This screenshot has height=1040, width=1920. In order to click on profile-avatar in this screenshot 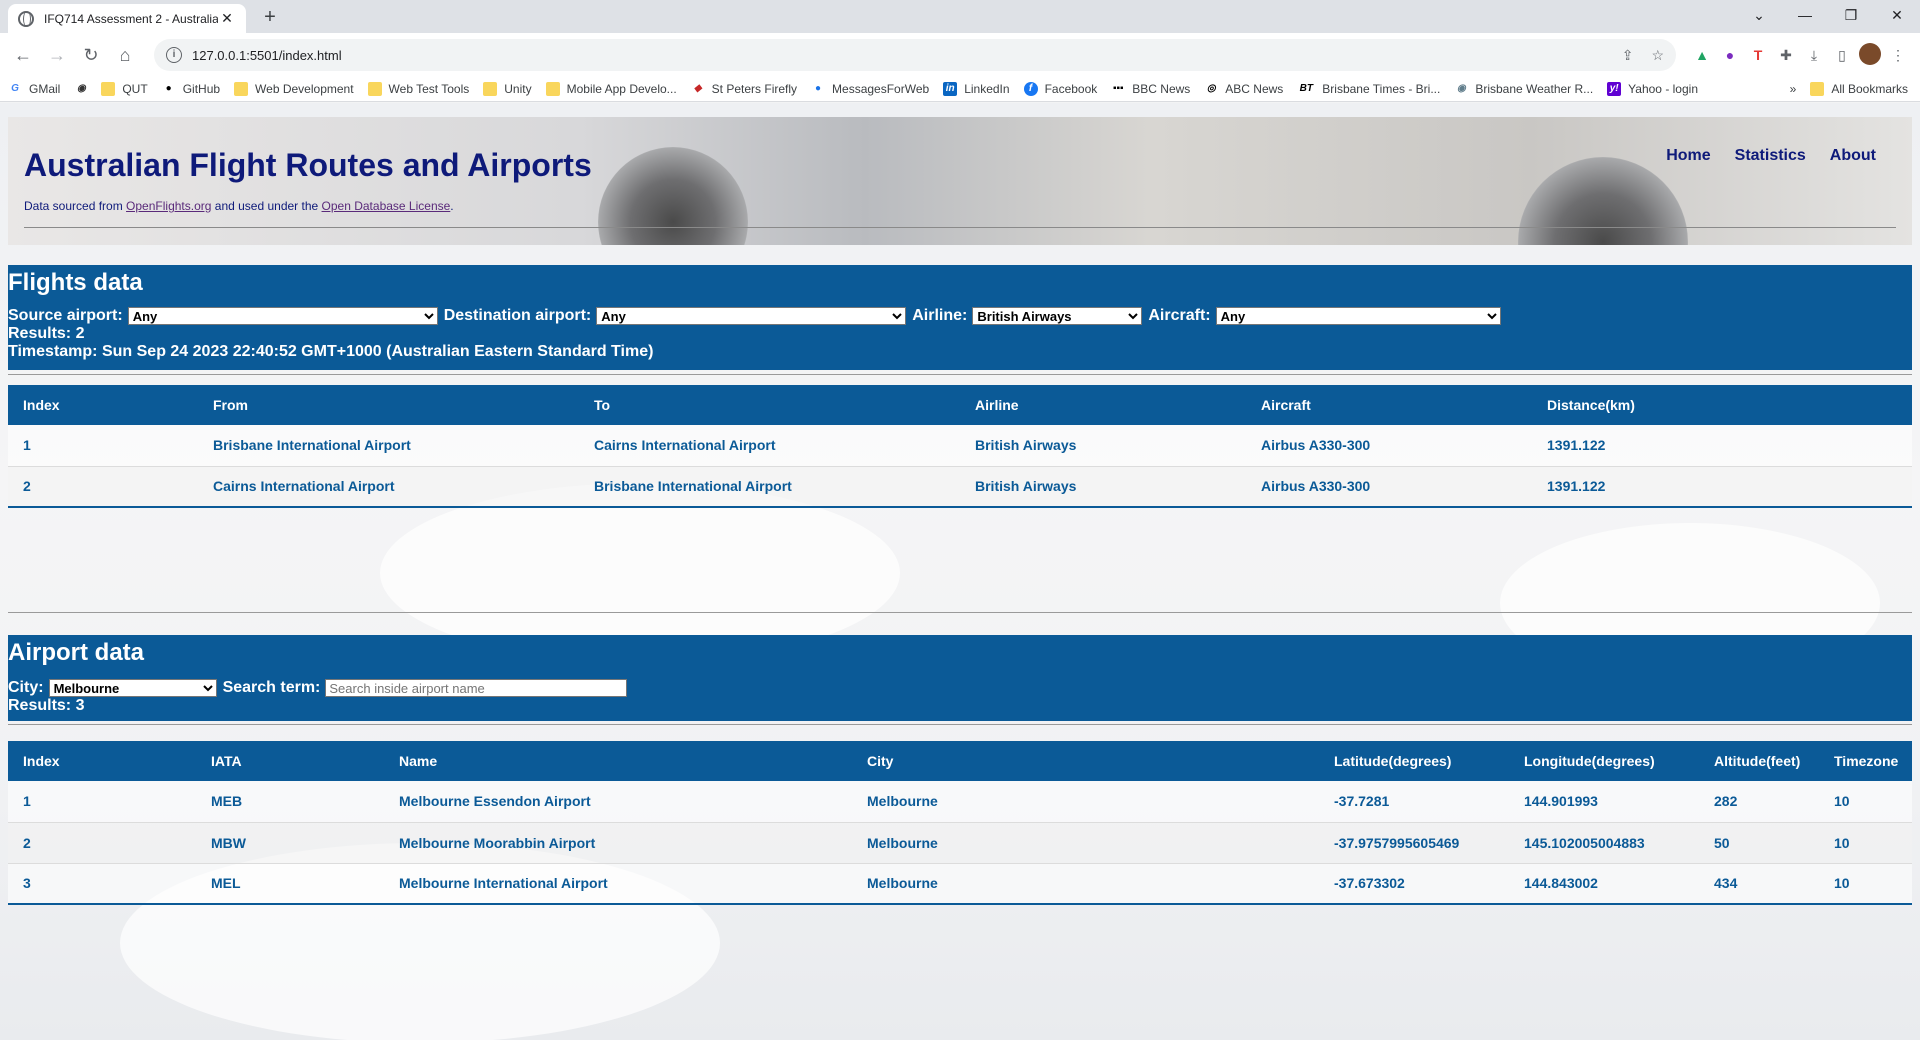, I will do `click(1870, 55)`.